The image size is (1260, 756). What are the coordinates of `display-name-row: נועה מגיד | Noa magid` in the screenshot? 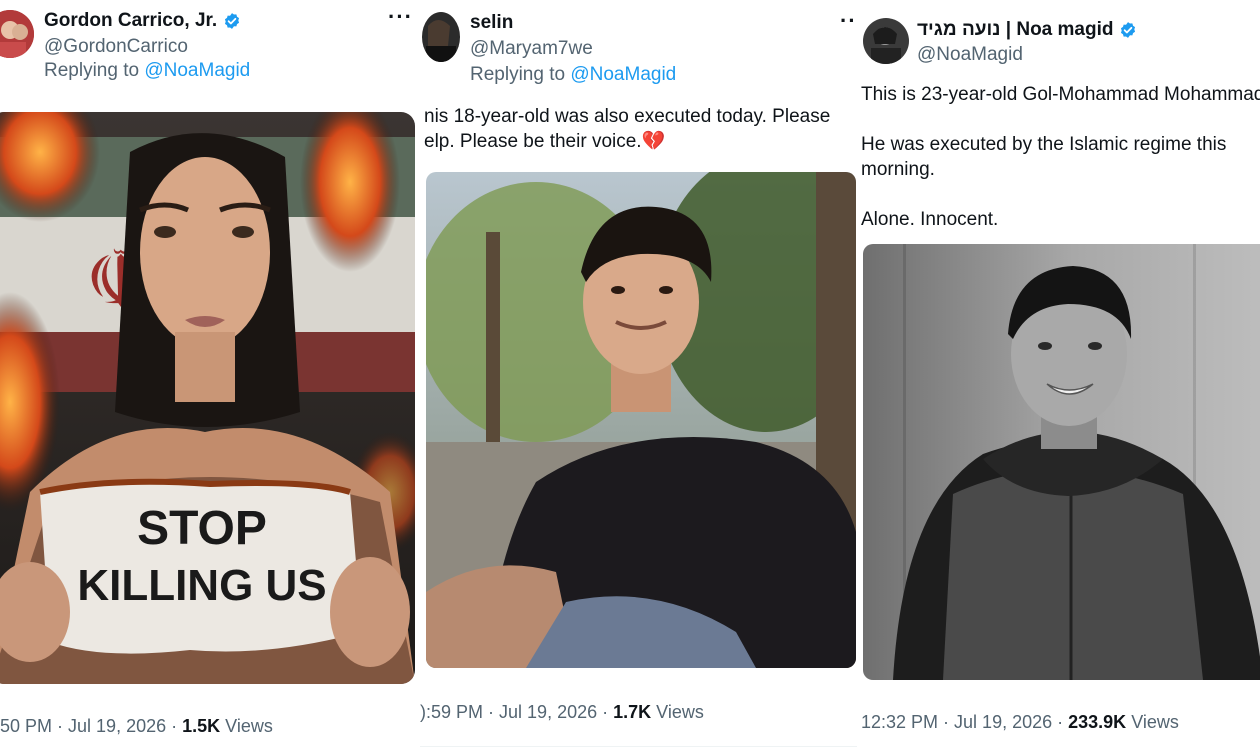 It's located at (1027, 30).